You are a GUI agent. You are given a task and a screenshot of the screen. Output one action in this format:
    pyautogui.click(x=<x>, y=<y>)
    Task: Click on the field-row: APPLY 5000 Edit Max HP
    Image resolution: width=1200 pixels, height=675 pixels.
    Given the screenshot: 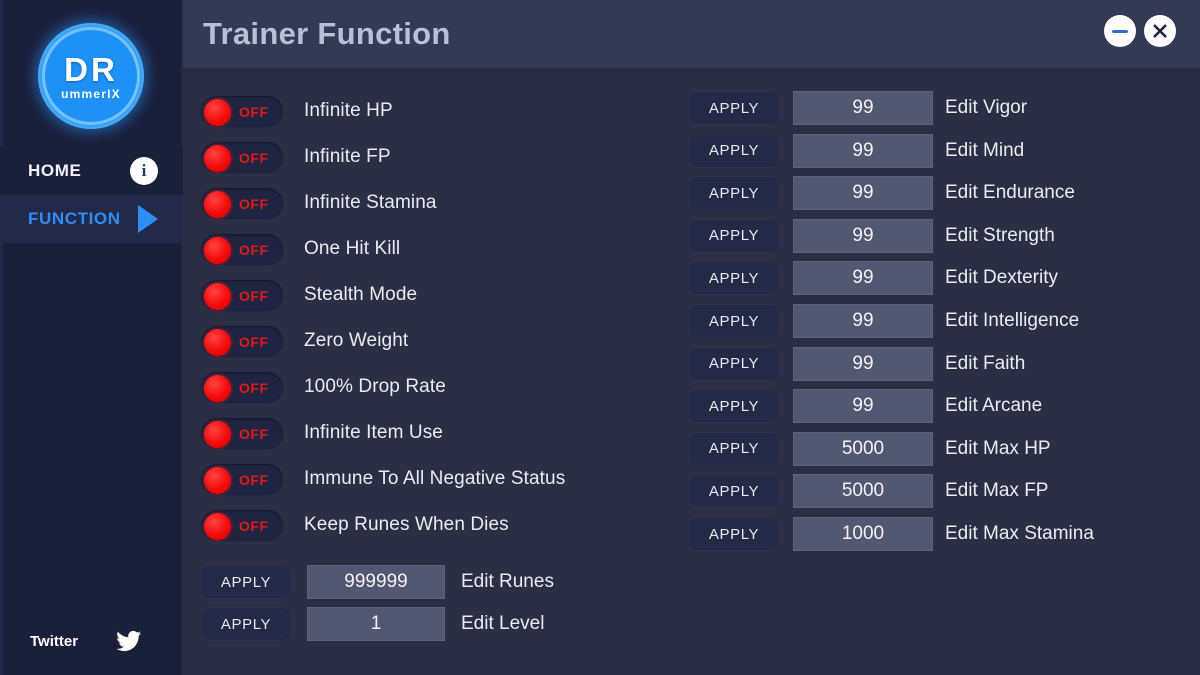 What is the action you would take?
    pyautogui.click(x=869, y=449)
    